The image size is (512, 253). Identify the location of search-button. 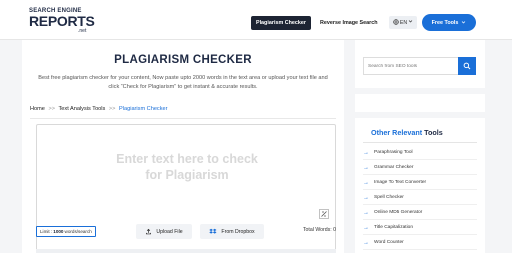
(467, 66).